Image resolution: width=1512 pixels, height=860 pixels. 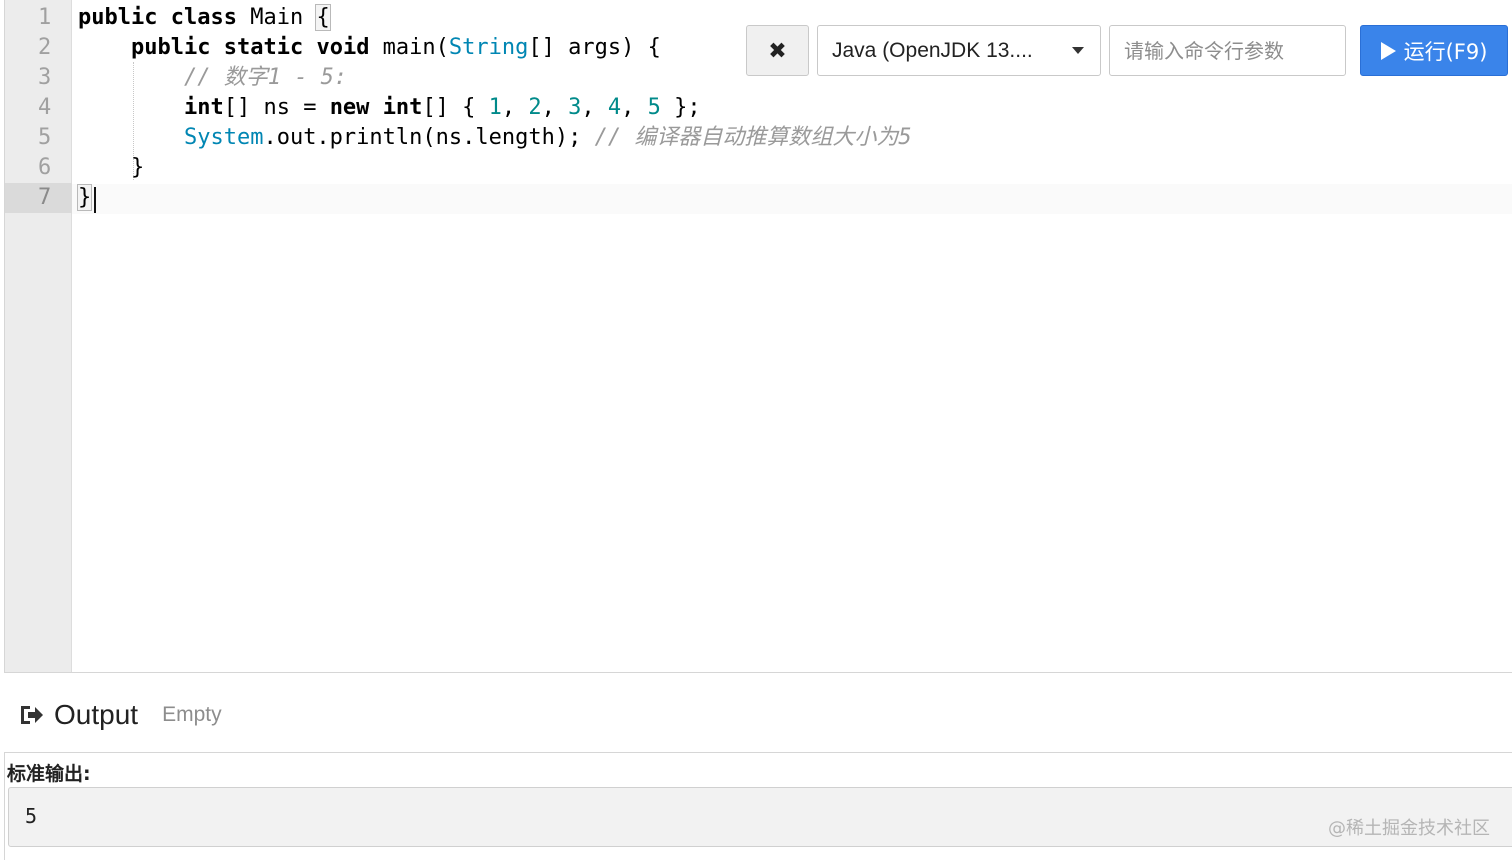 What do you see at coordinates (45, 47) in the screenshot?
I see `line-number: 2` at bounding box center [45, 47].